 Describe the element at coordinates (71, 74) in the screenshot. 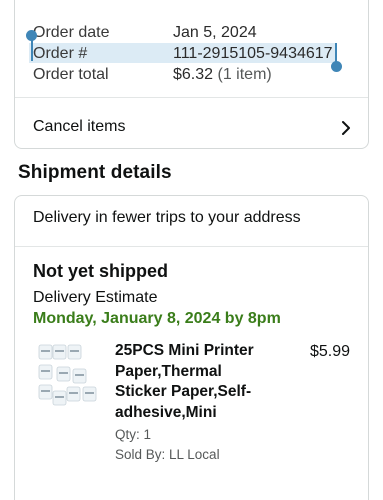

I see `order-total-label: Order total` at that location.